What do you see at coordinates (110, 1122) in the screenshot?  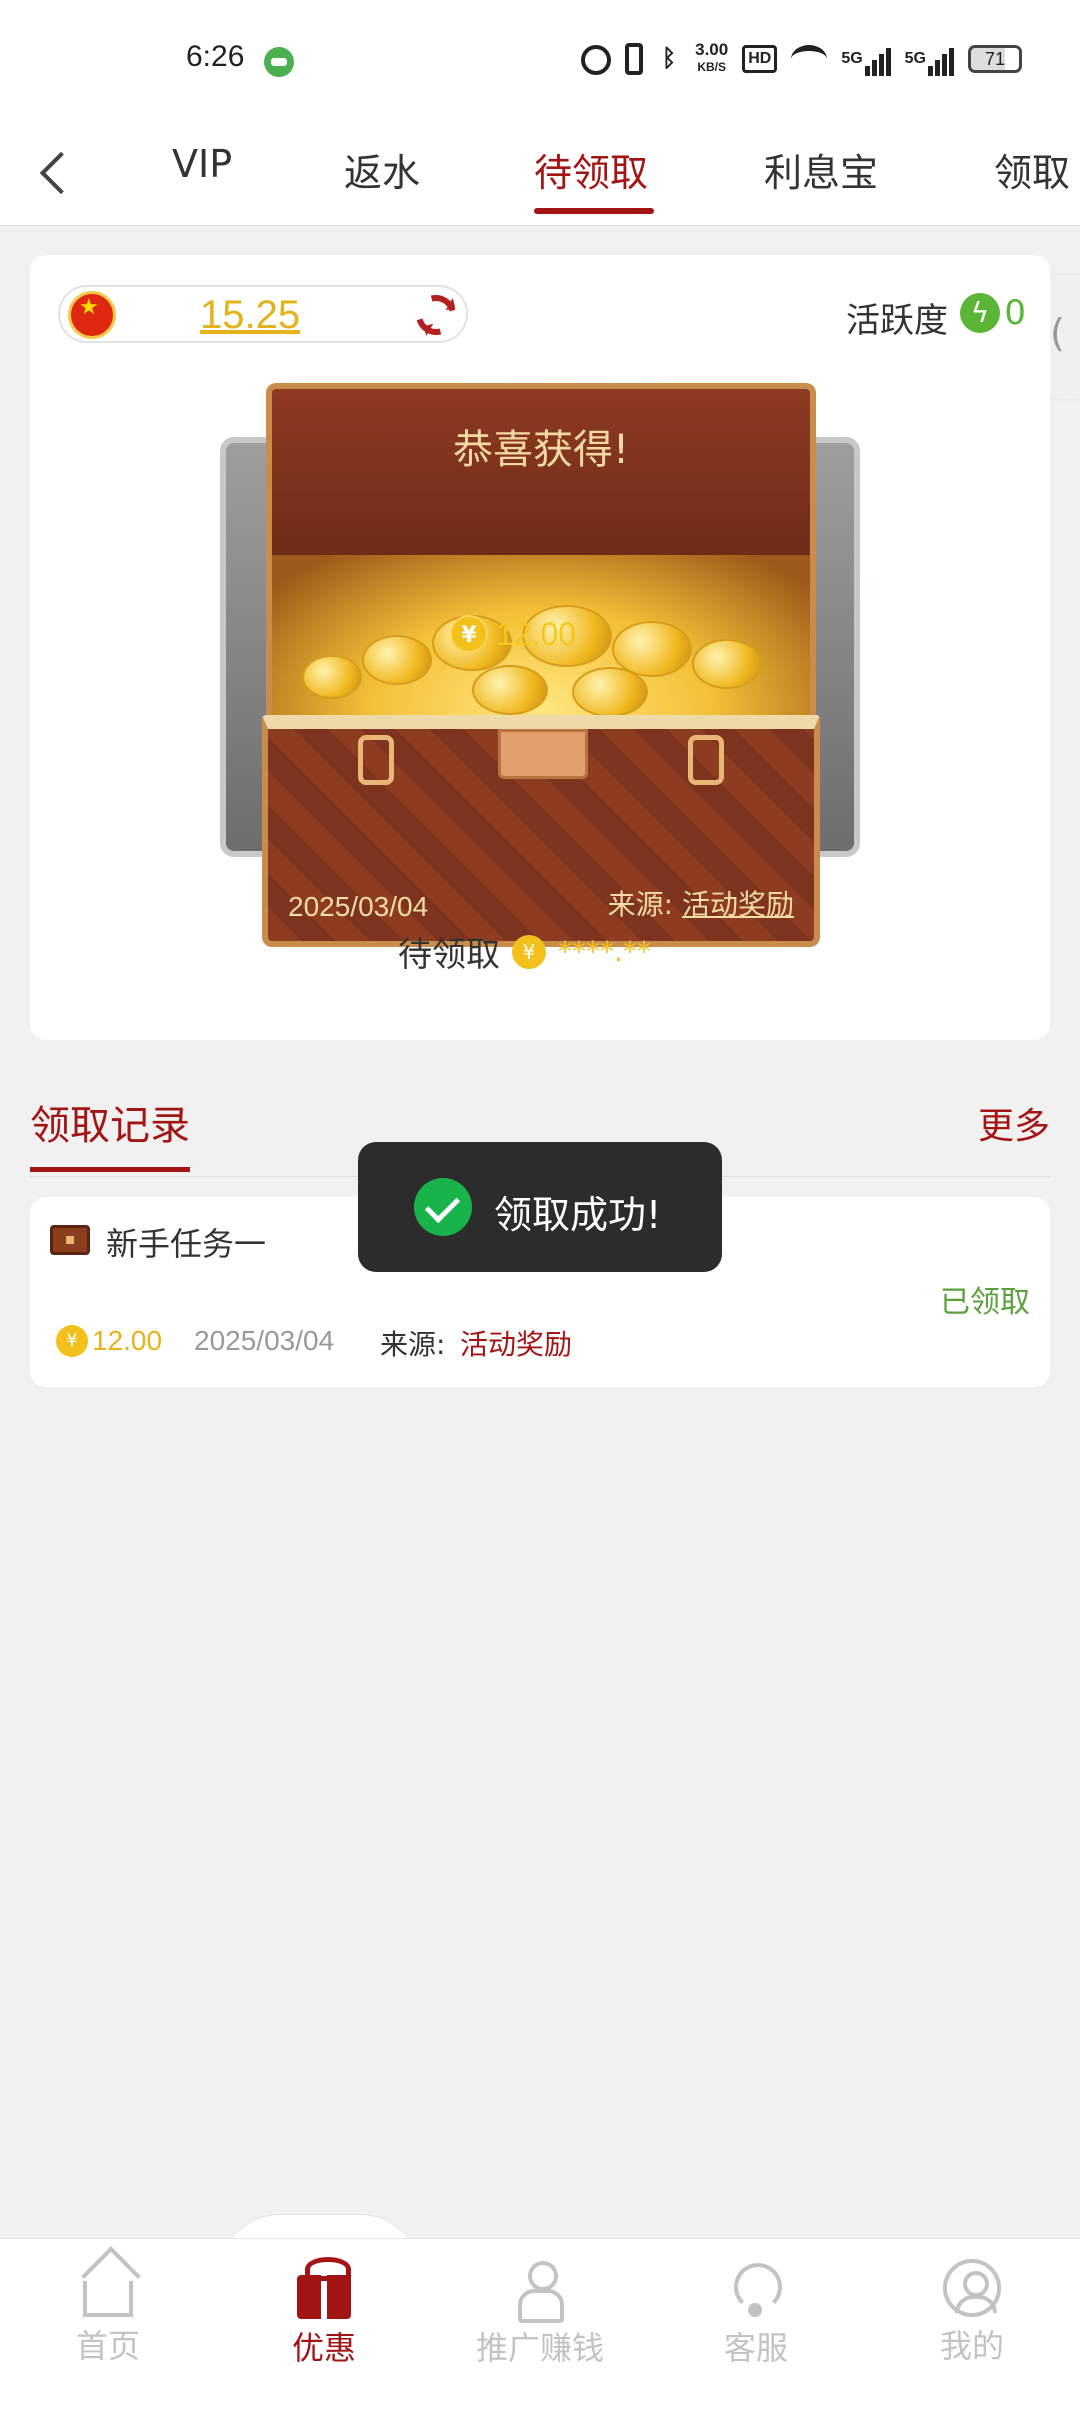 I see `records-title: 领取记录` at bounding box center [110, 1122].